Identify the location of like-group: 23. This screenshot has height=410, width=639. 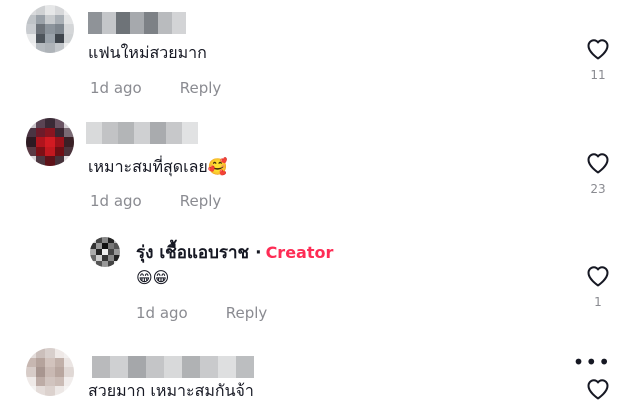
(598, 174).